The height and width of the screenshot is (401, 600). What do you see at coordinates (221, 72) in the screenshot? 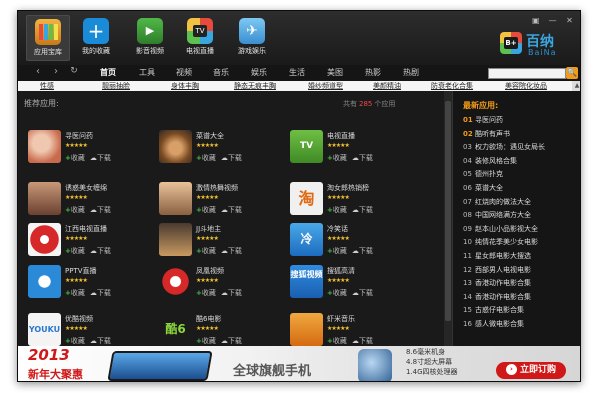
I see `tab-music: 音乐` at bounding box center [221, 72].